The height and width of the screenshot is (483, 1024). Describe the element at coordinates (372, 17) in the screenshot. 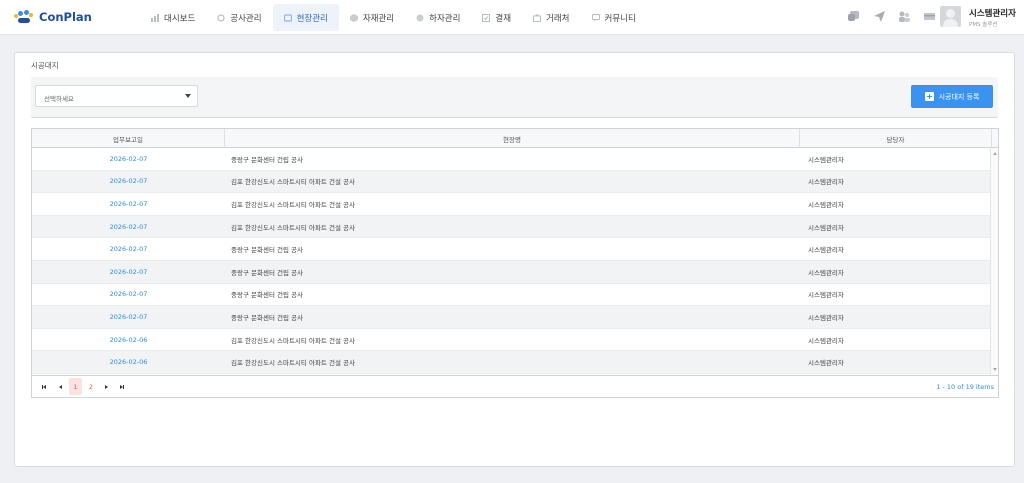

I see `nav-item-material: 자재관리` at that location.